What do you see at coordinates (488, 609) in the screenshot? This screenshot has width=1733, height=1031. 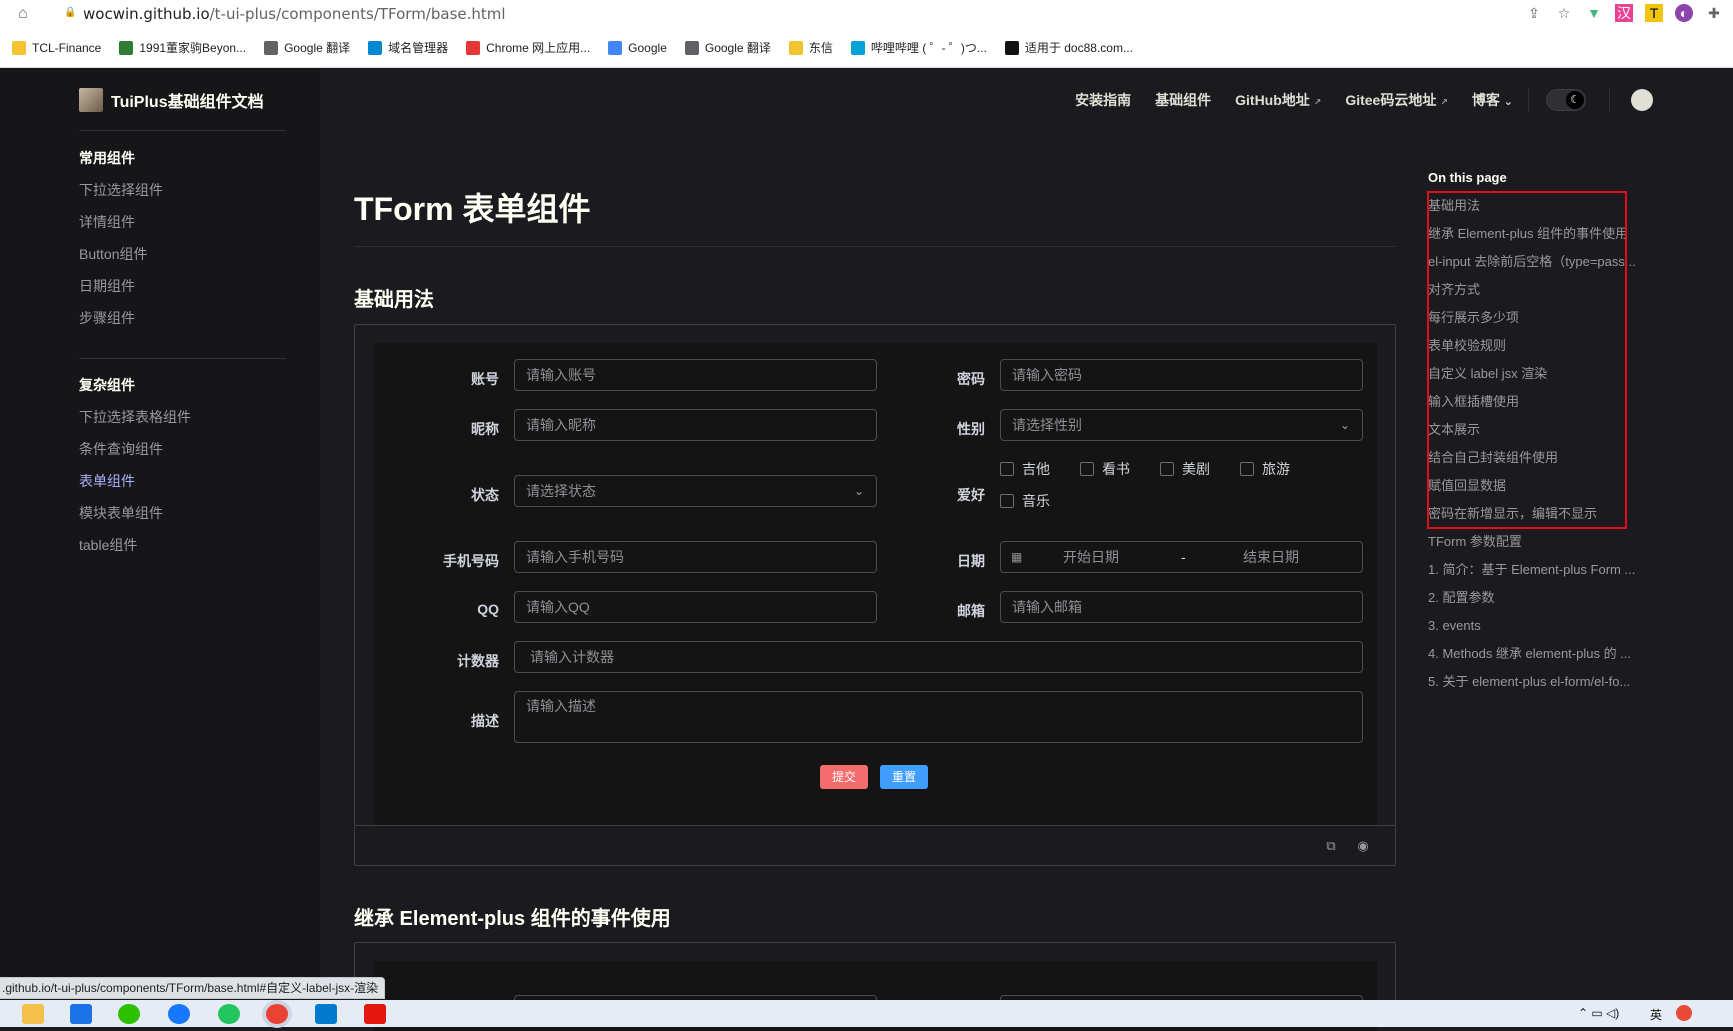 I see `qq-label: QQ` at bounding box center [488, 609].